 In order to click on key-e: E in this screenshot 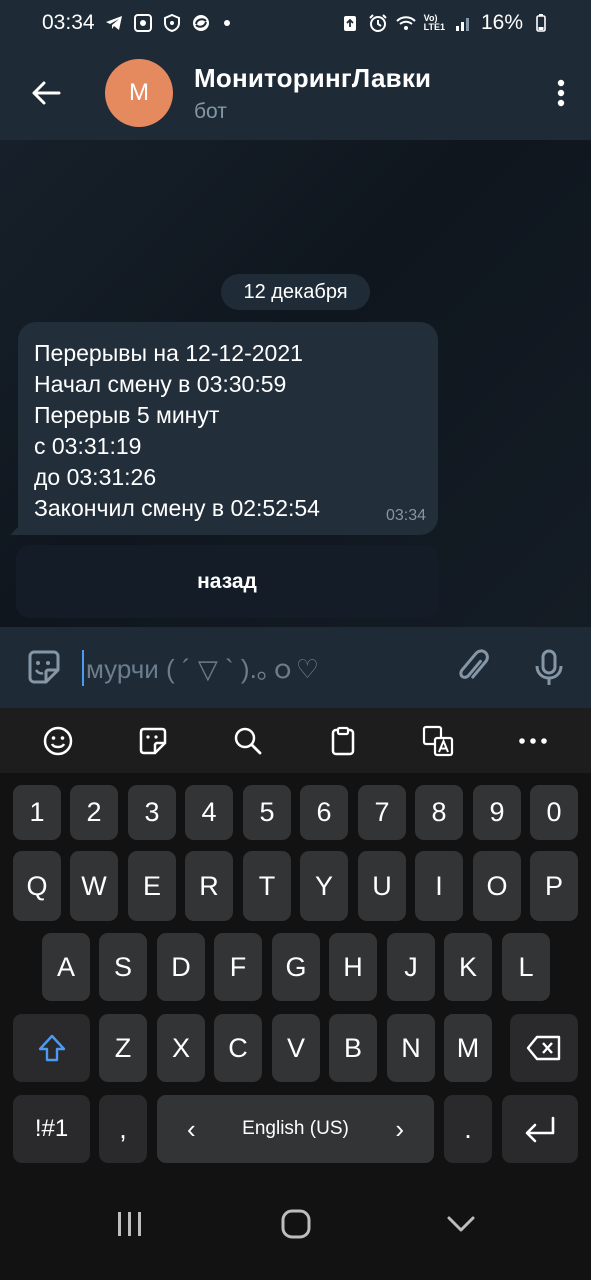, I will do `click(152, 886)`.